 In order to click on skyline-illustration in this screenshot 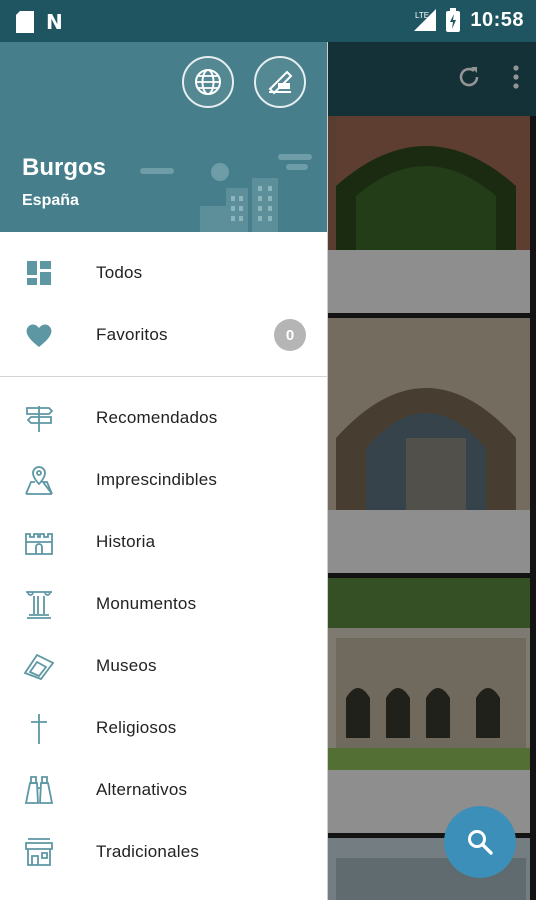, I will do `click(226, 193)`.